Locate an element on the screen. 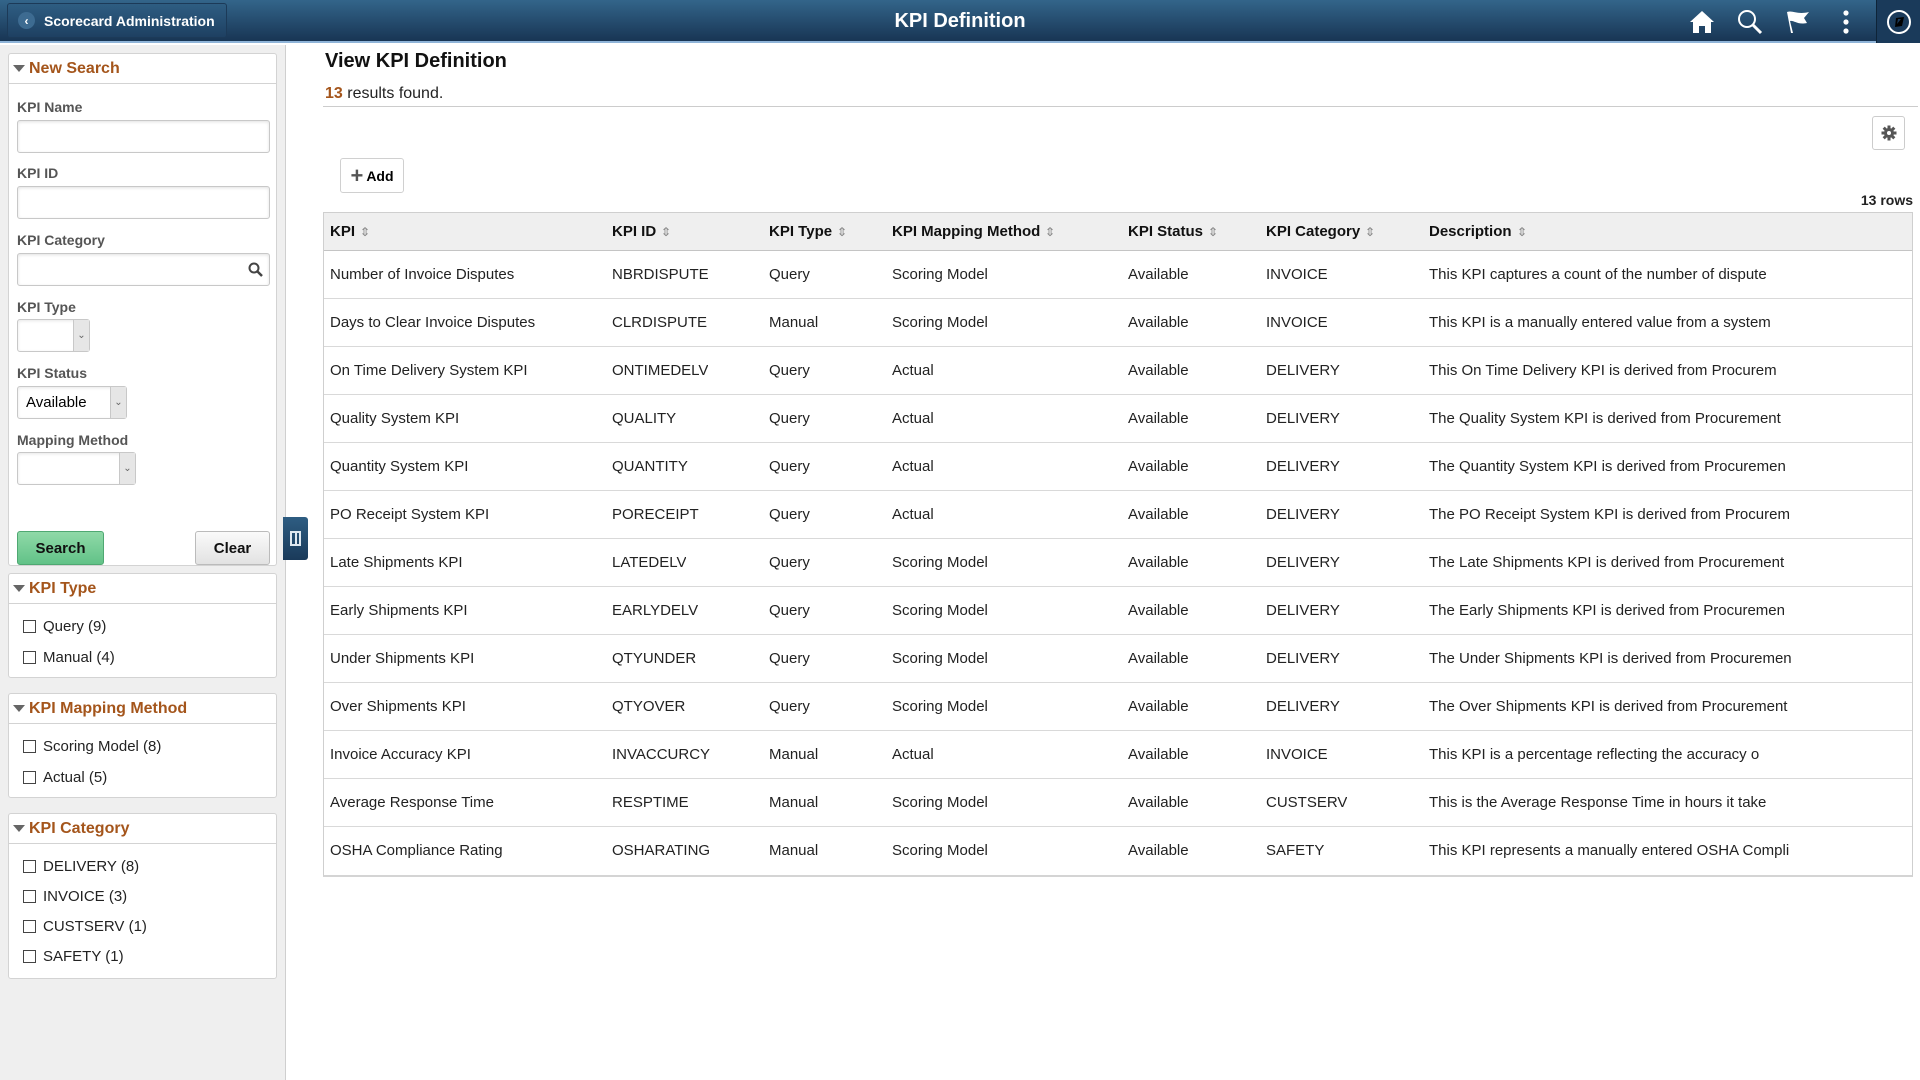 Image resolution: width=1920 pixels, height=1080 pixels. kpi-name-input is located at coordinates (143, 136).